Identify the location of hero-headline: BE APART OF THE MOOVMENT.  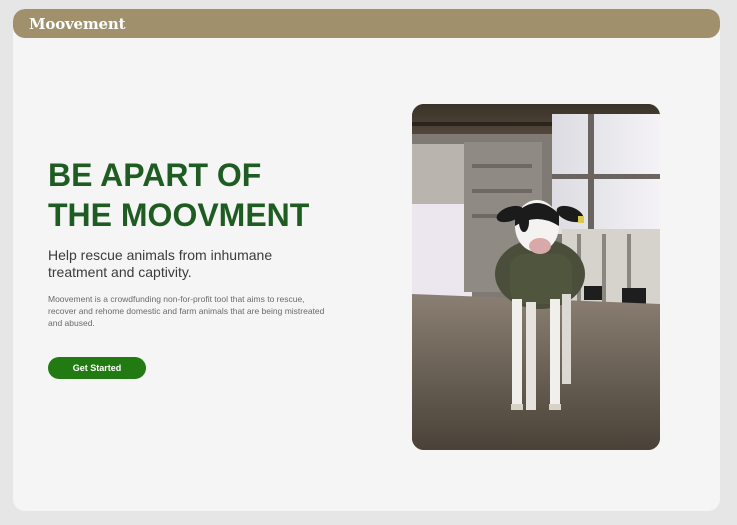
(198, 195).